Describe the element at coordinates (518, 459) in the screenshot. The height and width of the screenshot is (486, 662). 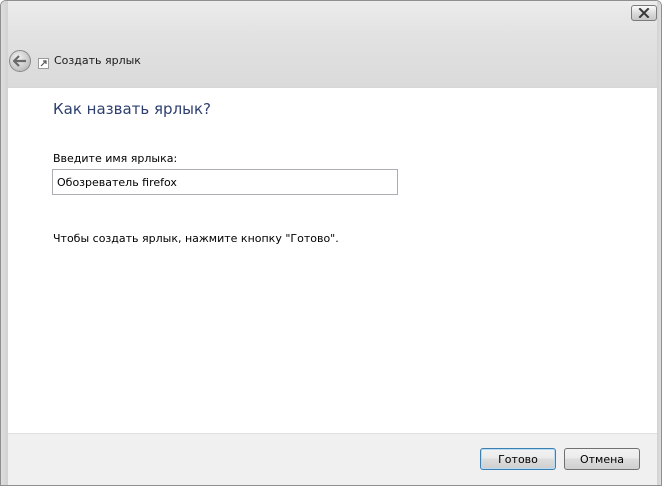
I see `finish-button: Готово` at that location.